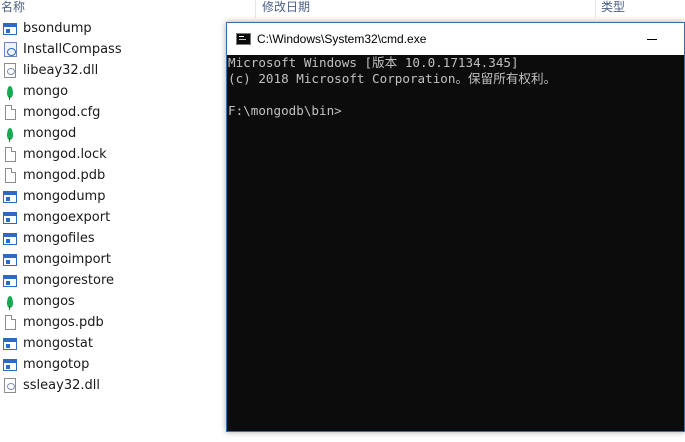 Image resolution: width=685 pixels, height=442 pixels. I want to click on file-row: mongos.pdb, so click(112, 322).